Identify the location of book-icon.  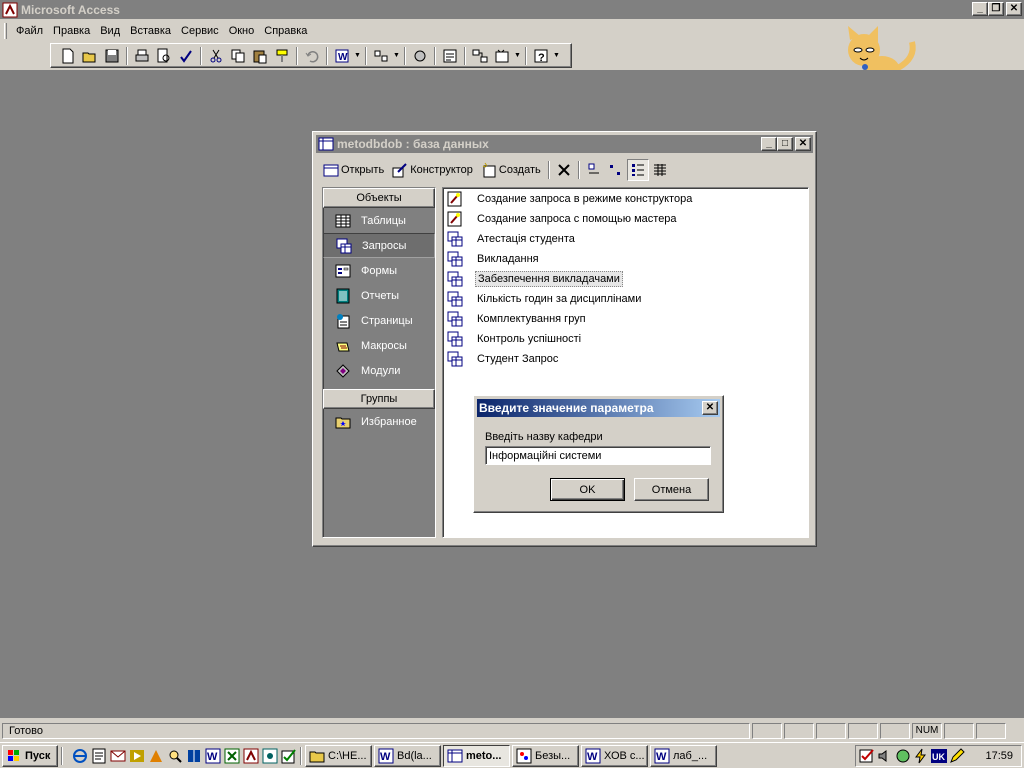
(194, 756).